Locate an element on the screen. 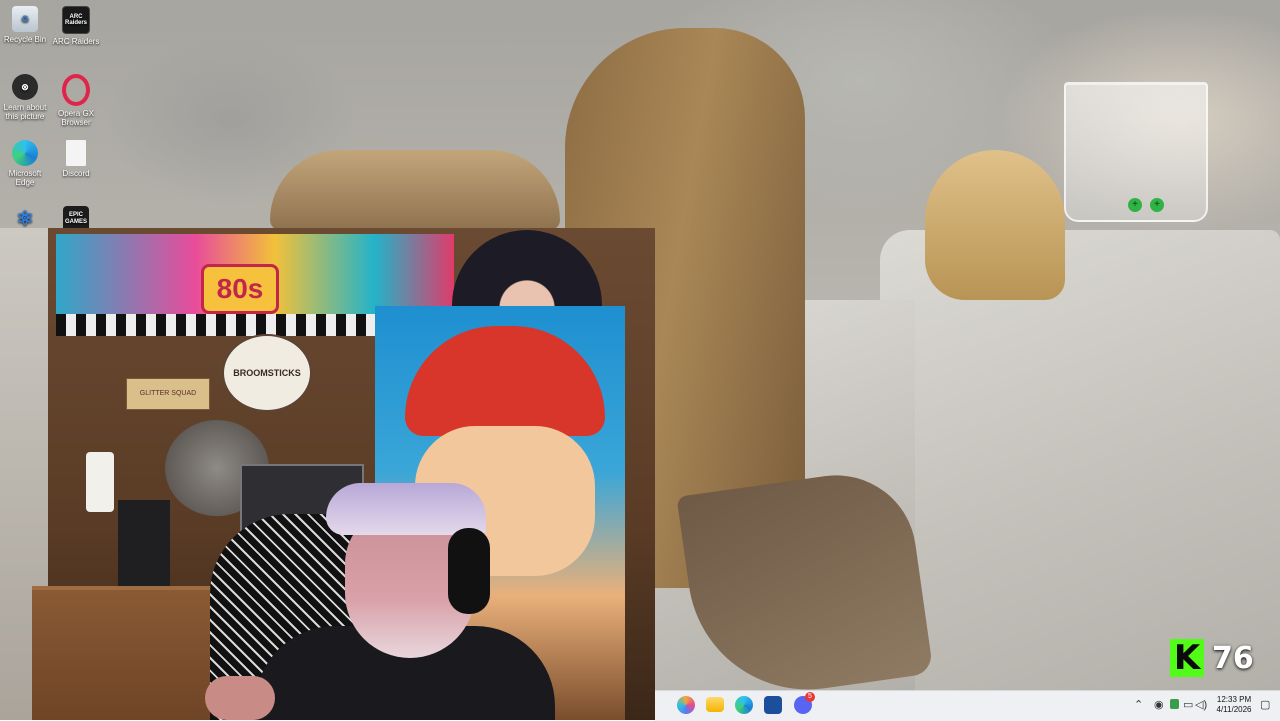 This screenshot has width=1280, height=721. recycle-bin-icon: ♻ is located at coordinates (25, 19).